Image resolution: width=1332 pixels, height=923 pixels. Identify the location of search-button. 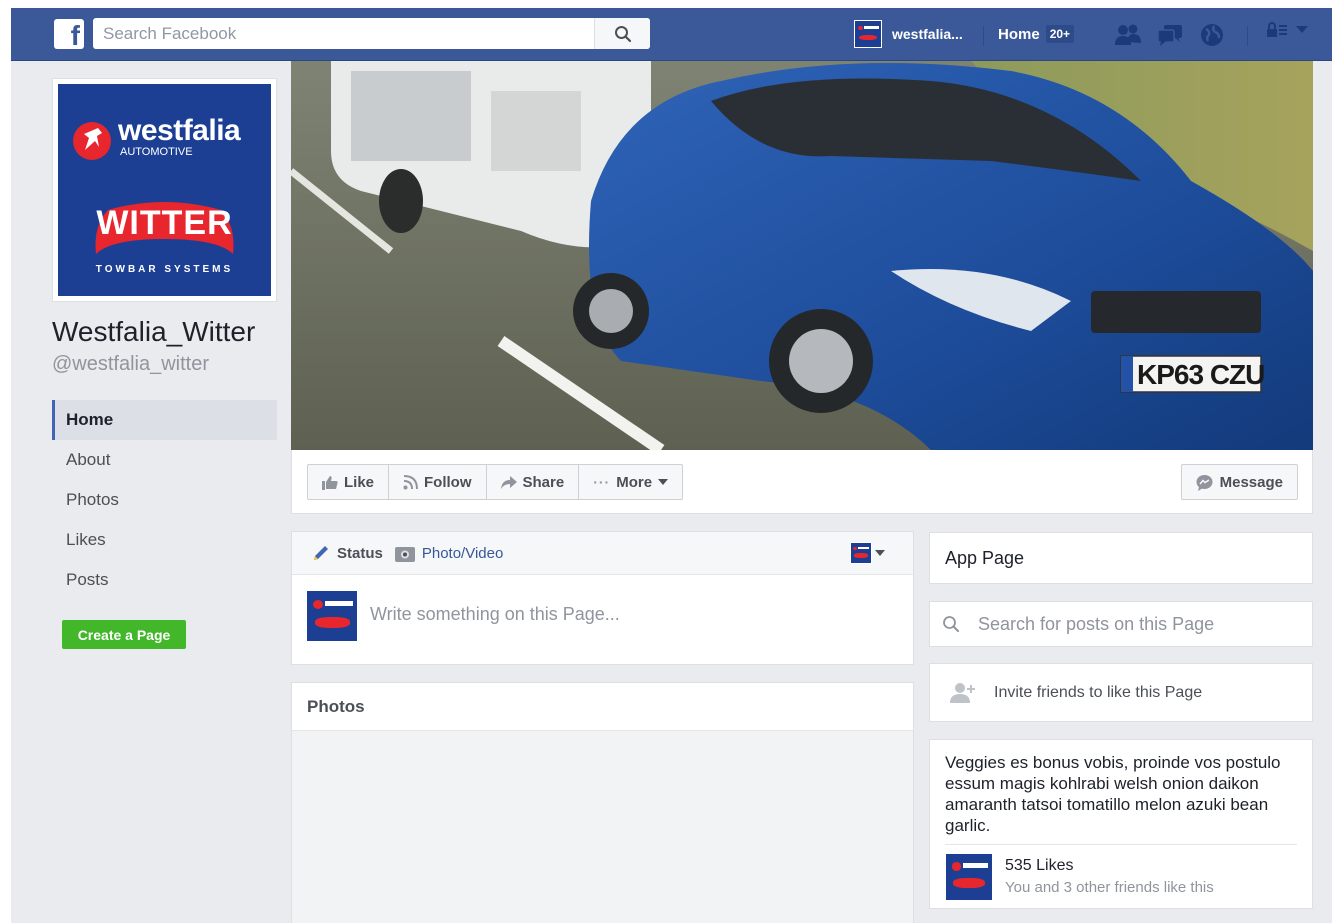
(622, 33).